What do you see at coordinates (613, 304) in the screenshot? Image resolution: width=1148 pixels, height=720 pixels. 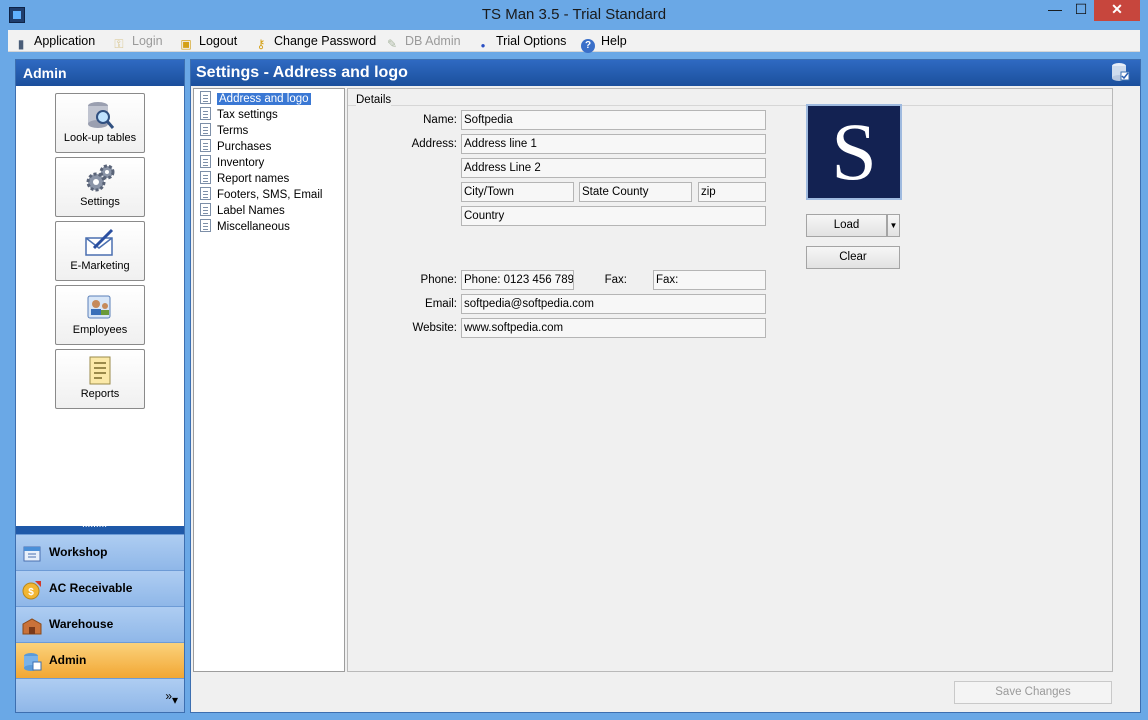 I see `email-field: softpedia@softpedia.com` at bounding box center [613, 304].